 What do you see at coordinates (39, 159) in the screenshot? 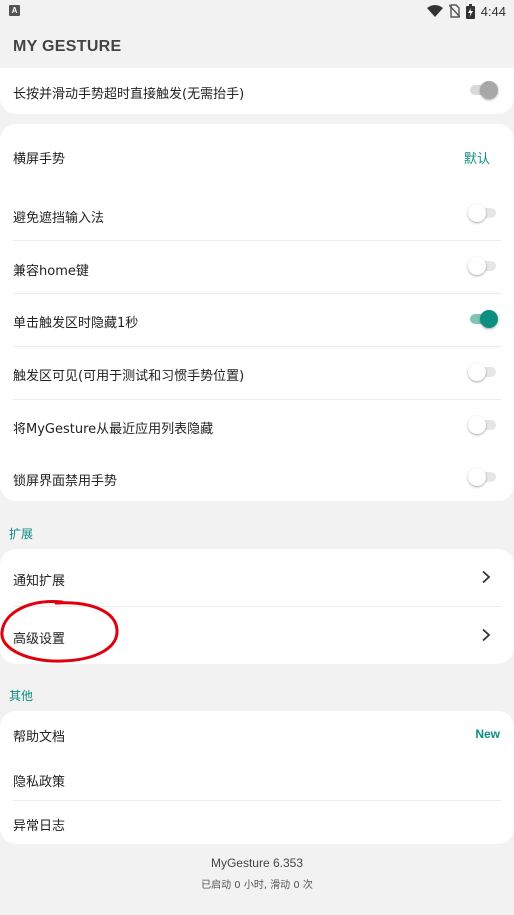
I see `landscape-gesture-label: 横屏手势` at bounding box center [39, 159].